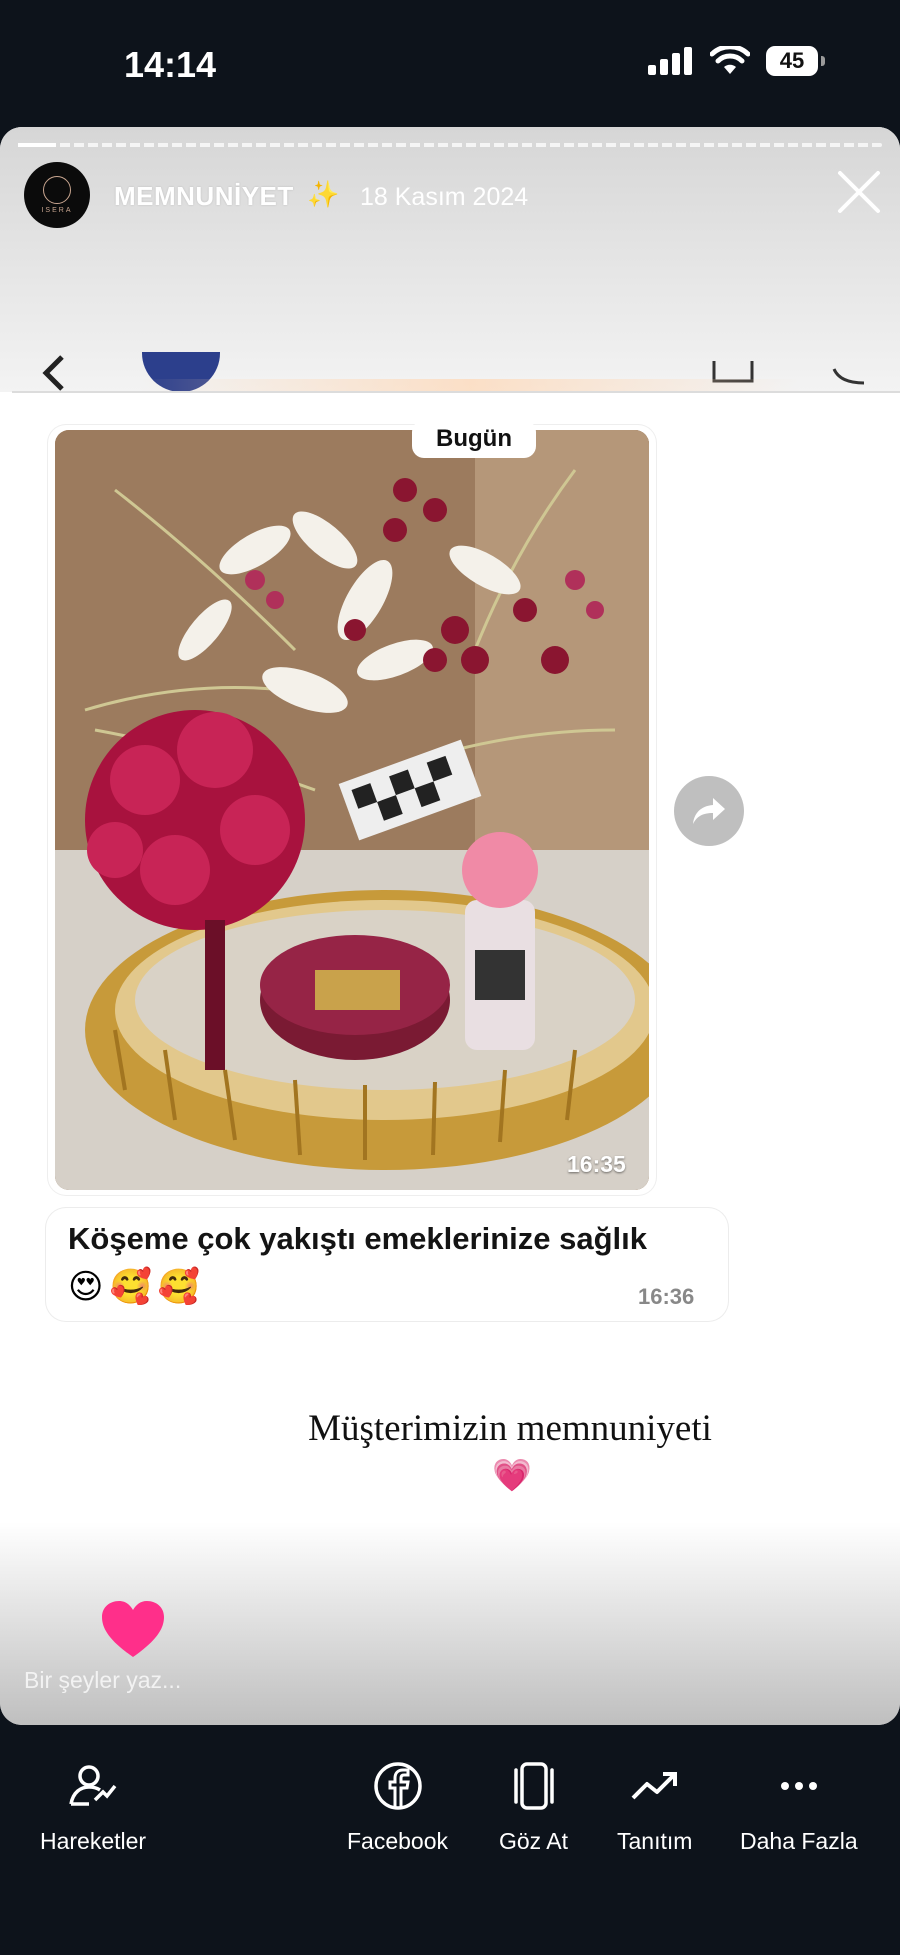  I want to click on status-time: 14:14, so click(170, 64).